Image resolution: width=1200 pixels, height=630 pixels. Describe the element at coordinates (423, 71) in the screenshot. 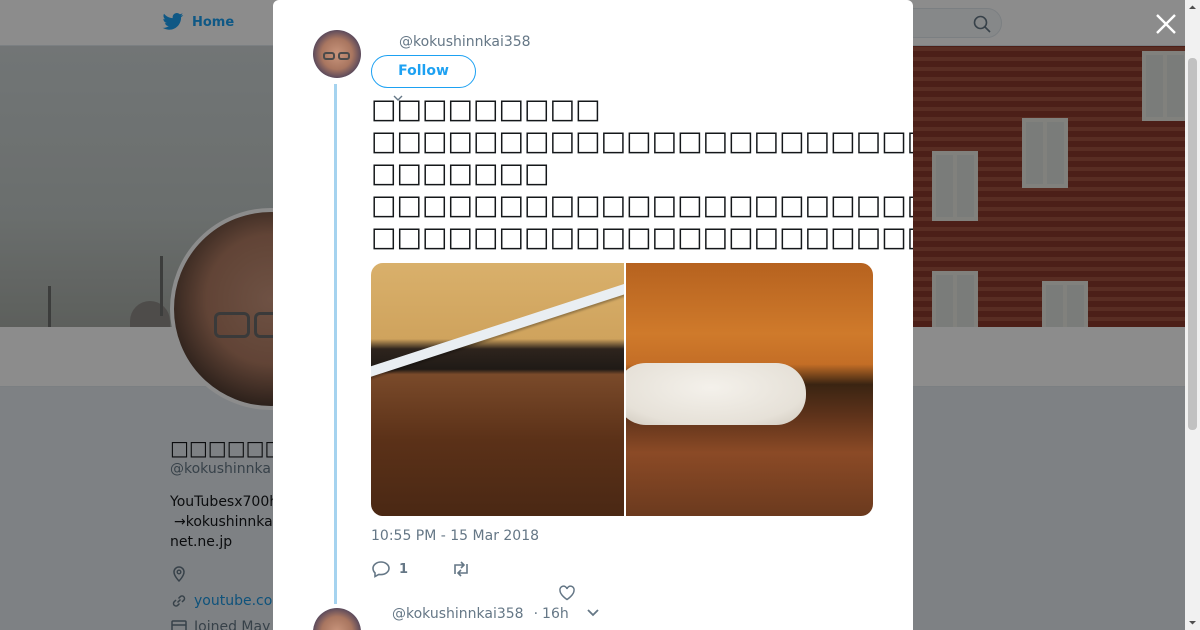

I see `follow-button: Follow` at that location.